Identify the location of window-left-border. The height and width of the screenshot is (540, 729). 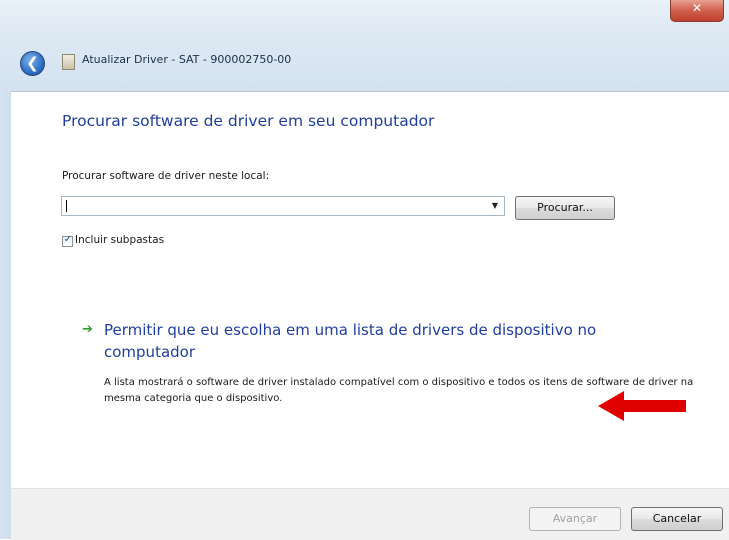
(5, 315).